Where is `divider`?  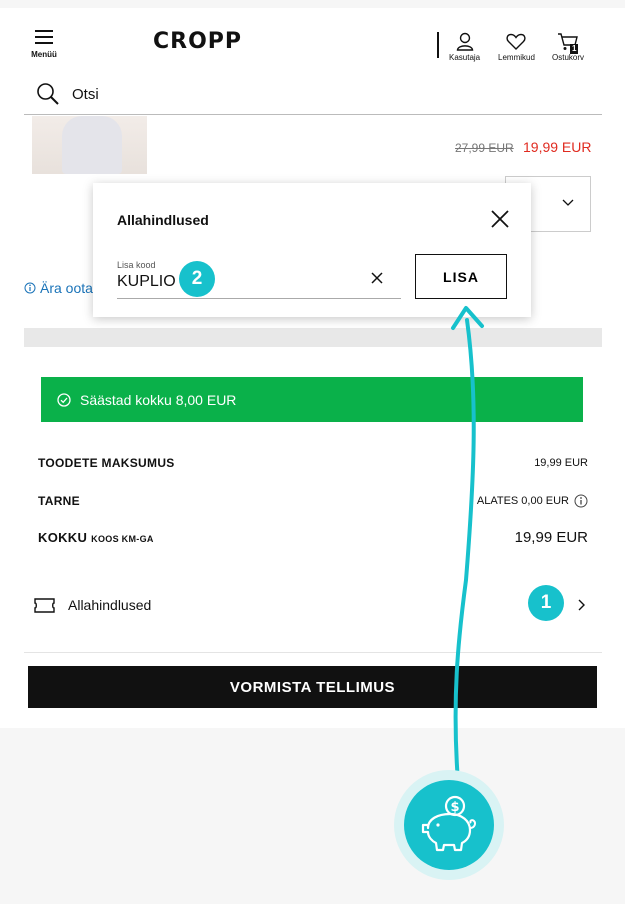
divider is located at coordinates (313, 652).